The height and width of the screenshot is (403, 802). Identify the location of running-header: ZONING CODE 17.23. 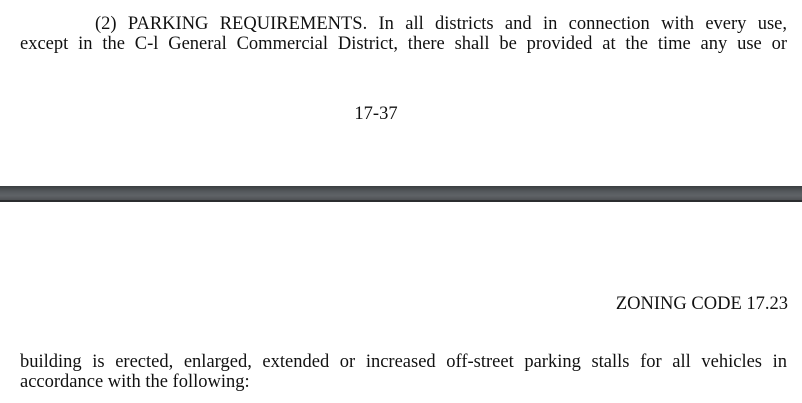
(701, 304).